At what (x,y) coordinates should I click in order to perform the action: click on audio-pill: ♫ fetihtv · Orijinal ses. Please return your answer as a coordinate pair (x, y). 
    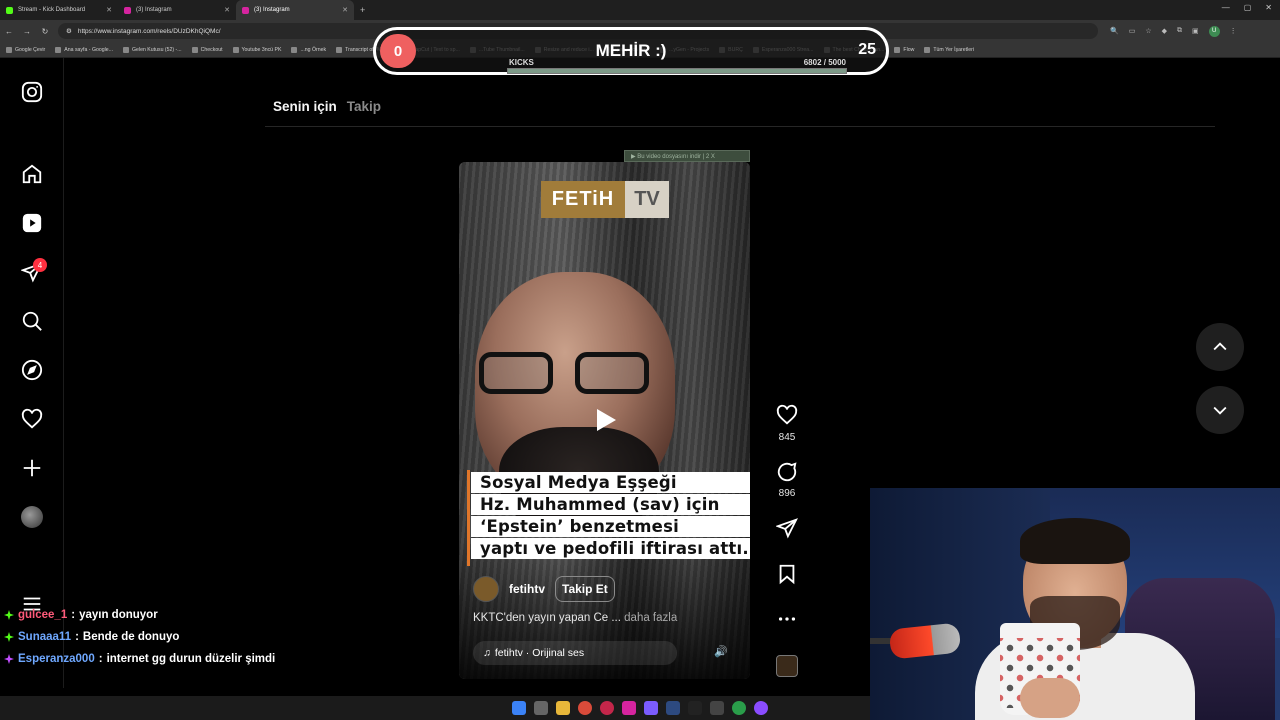
    Looking at the image, I should click on (575, 653).